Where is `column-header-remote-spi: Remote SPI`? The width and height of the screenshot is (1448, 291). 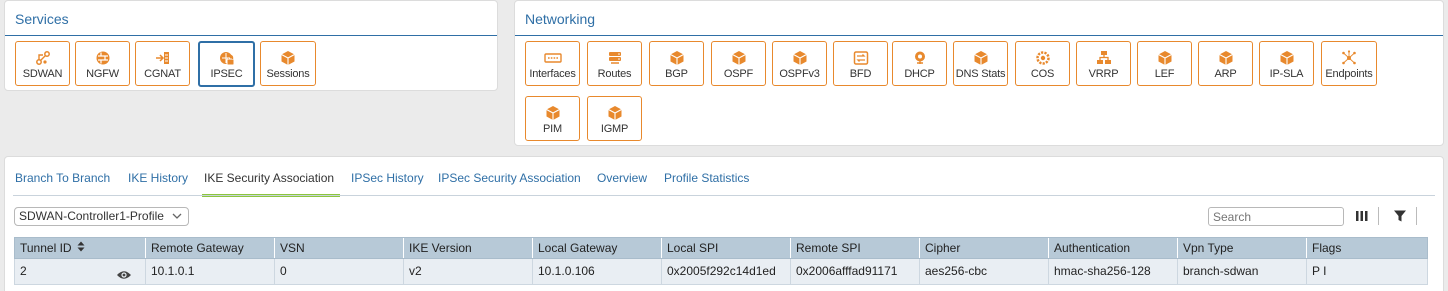 column-header-remote-spi: Remote SPI is located at coordinates (854, 248).